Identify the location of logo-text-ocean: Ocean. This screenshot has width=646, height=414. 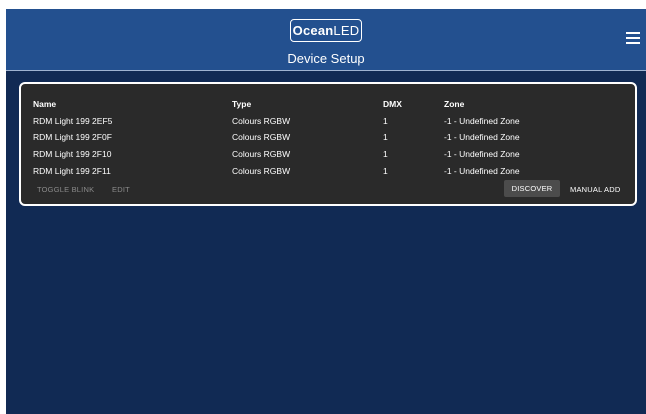
(313, 30).